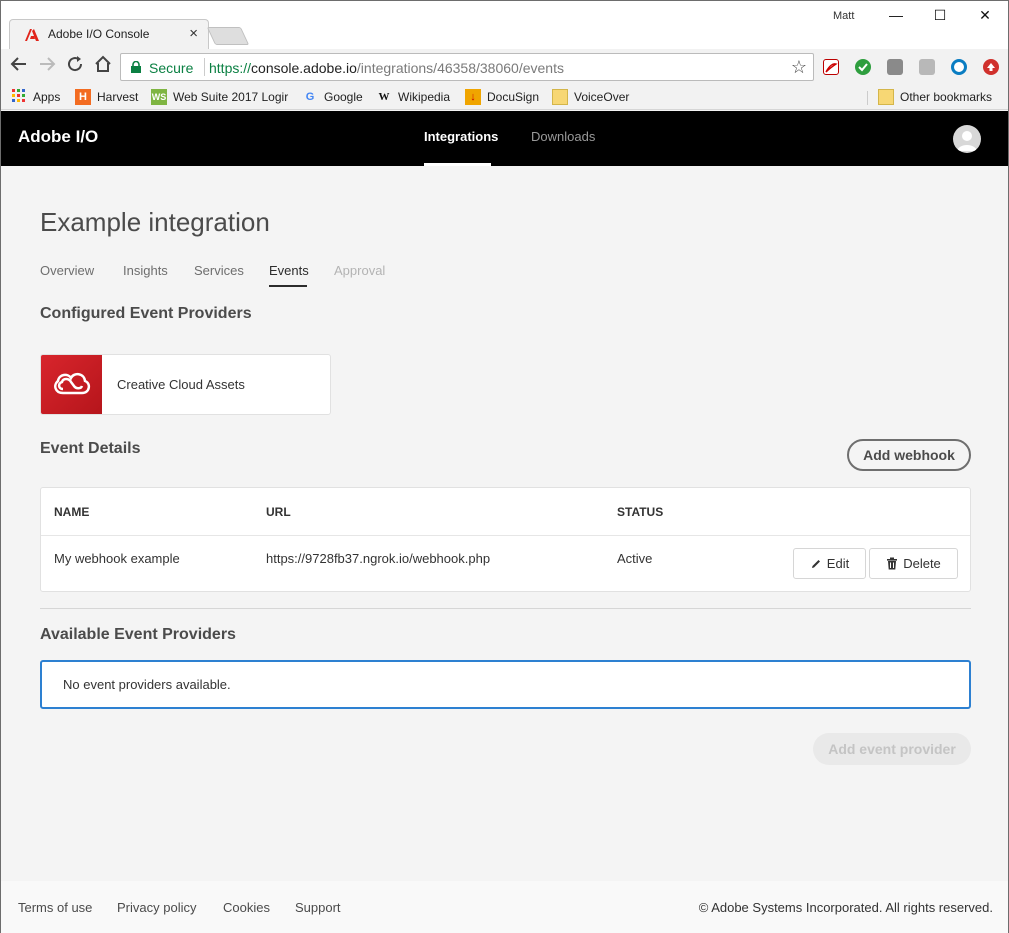  Describe the element at coordinates (19, 67) in the screenshot. I see `back-arrow-icon` at that location.